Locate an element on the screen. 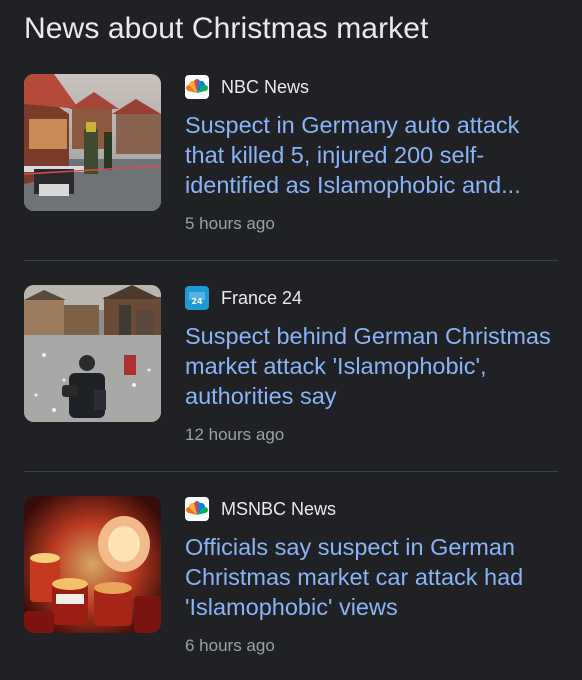  article-source: MSNBC News is located at coordinates (260, 509).